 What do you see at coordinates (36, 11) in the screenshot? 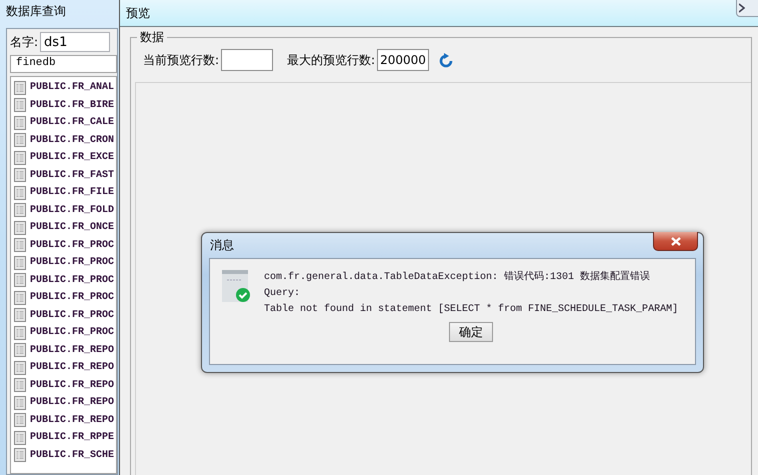
I see `window-title: 数据库查询` at bounding box center [36, 11].